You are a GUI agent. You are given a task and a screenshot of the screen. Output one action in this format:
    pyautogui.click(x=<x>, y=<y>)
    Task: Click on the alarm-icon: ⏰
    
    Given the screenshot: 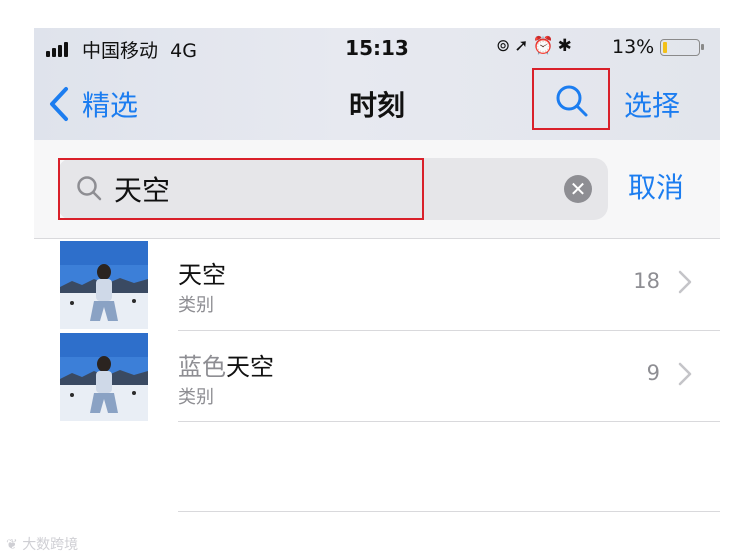 What is the action you would take?
    pyautogui.click(x=545, y=46)
    